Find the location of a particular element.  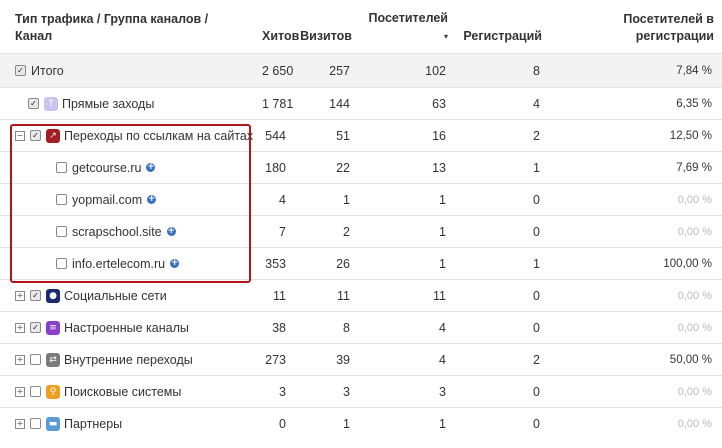

row-name-cell: yopmail.com + is located at coordinates (131, 199).